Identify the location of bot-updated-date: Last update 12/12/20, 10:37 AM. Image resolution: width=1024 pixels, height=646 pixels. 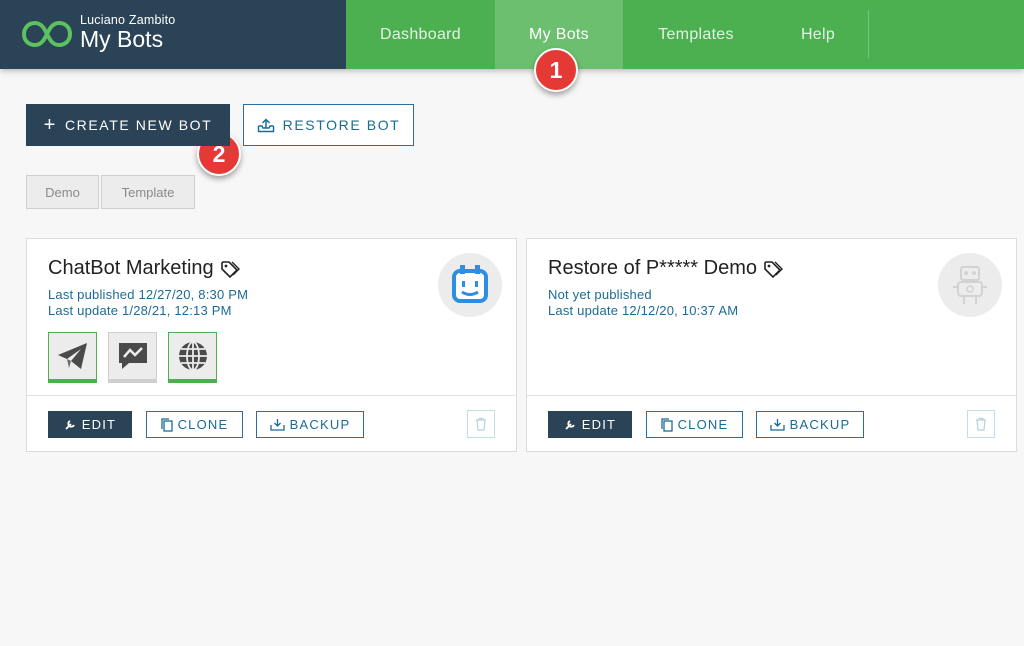
(643, 310).